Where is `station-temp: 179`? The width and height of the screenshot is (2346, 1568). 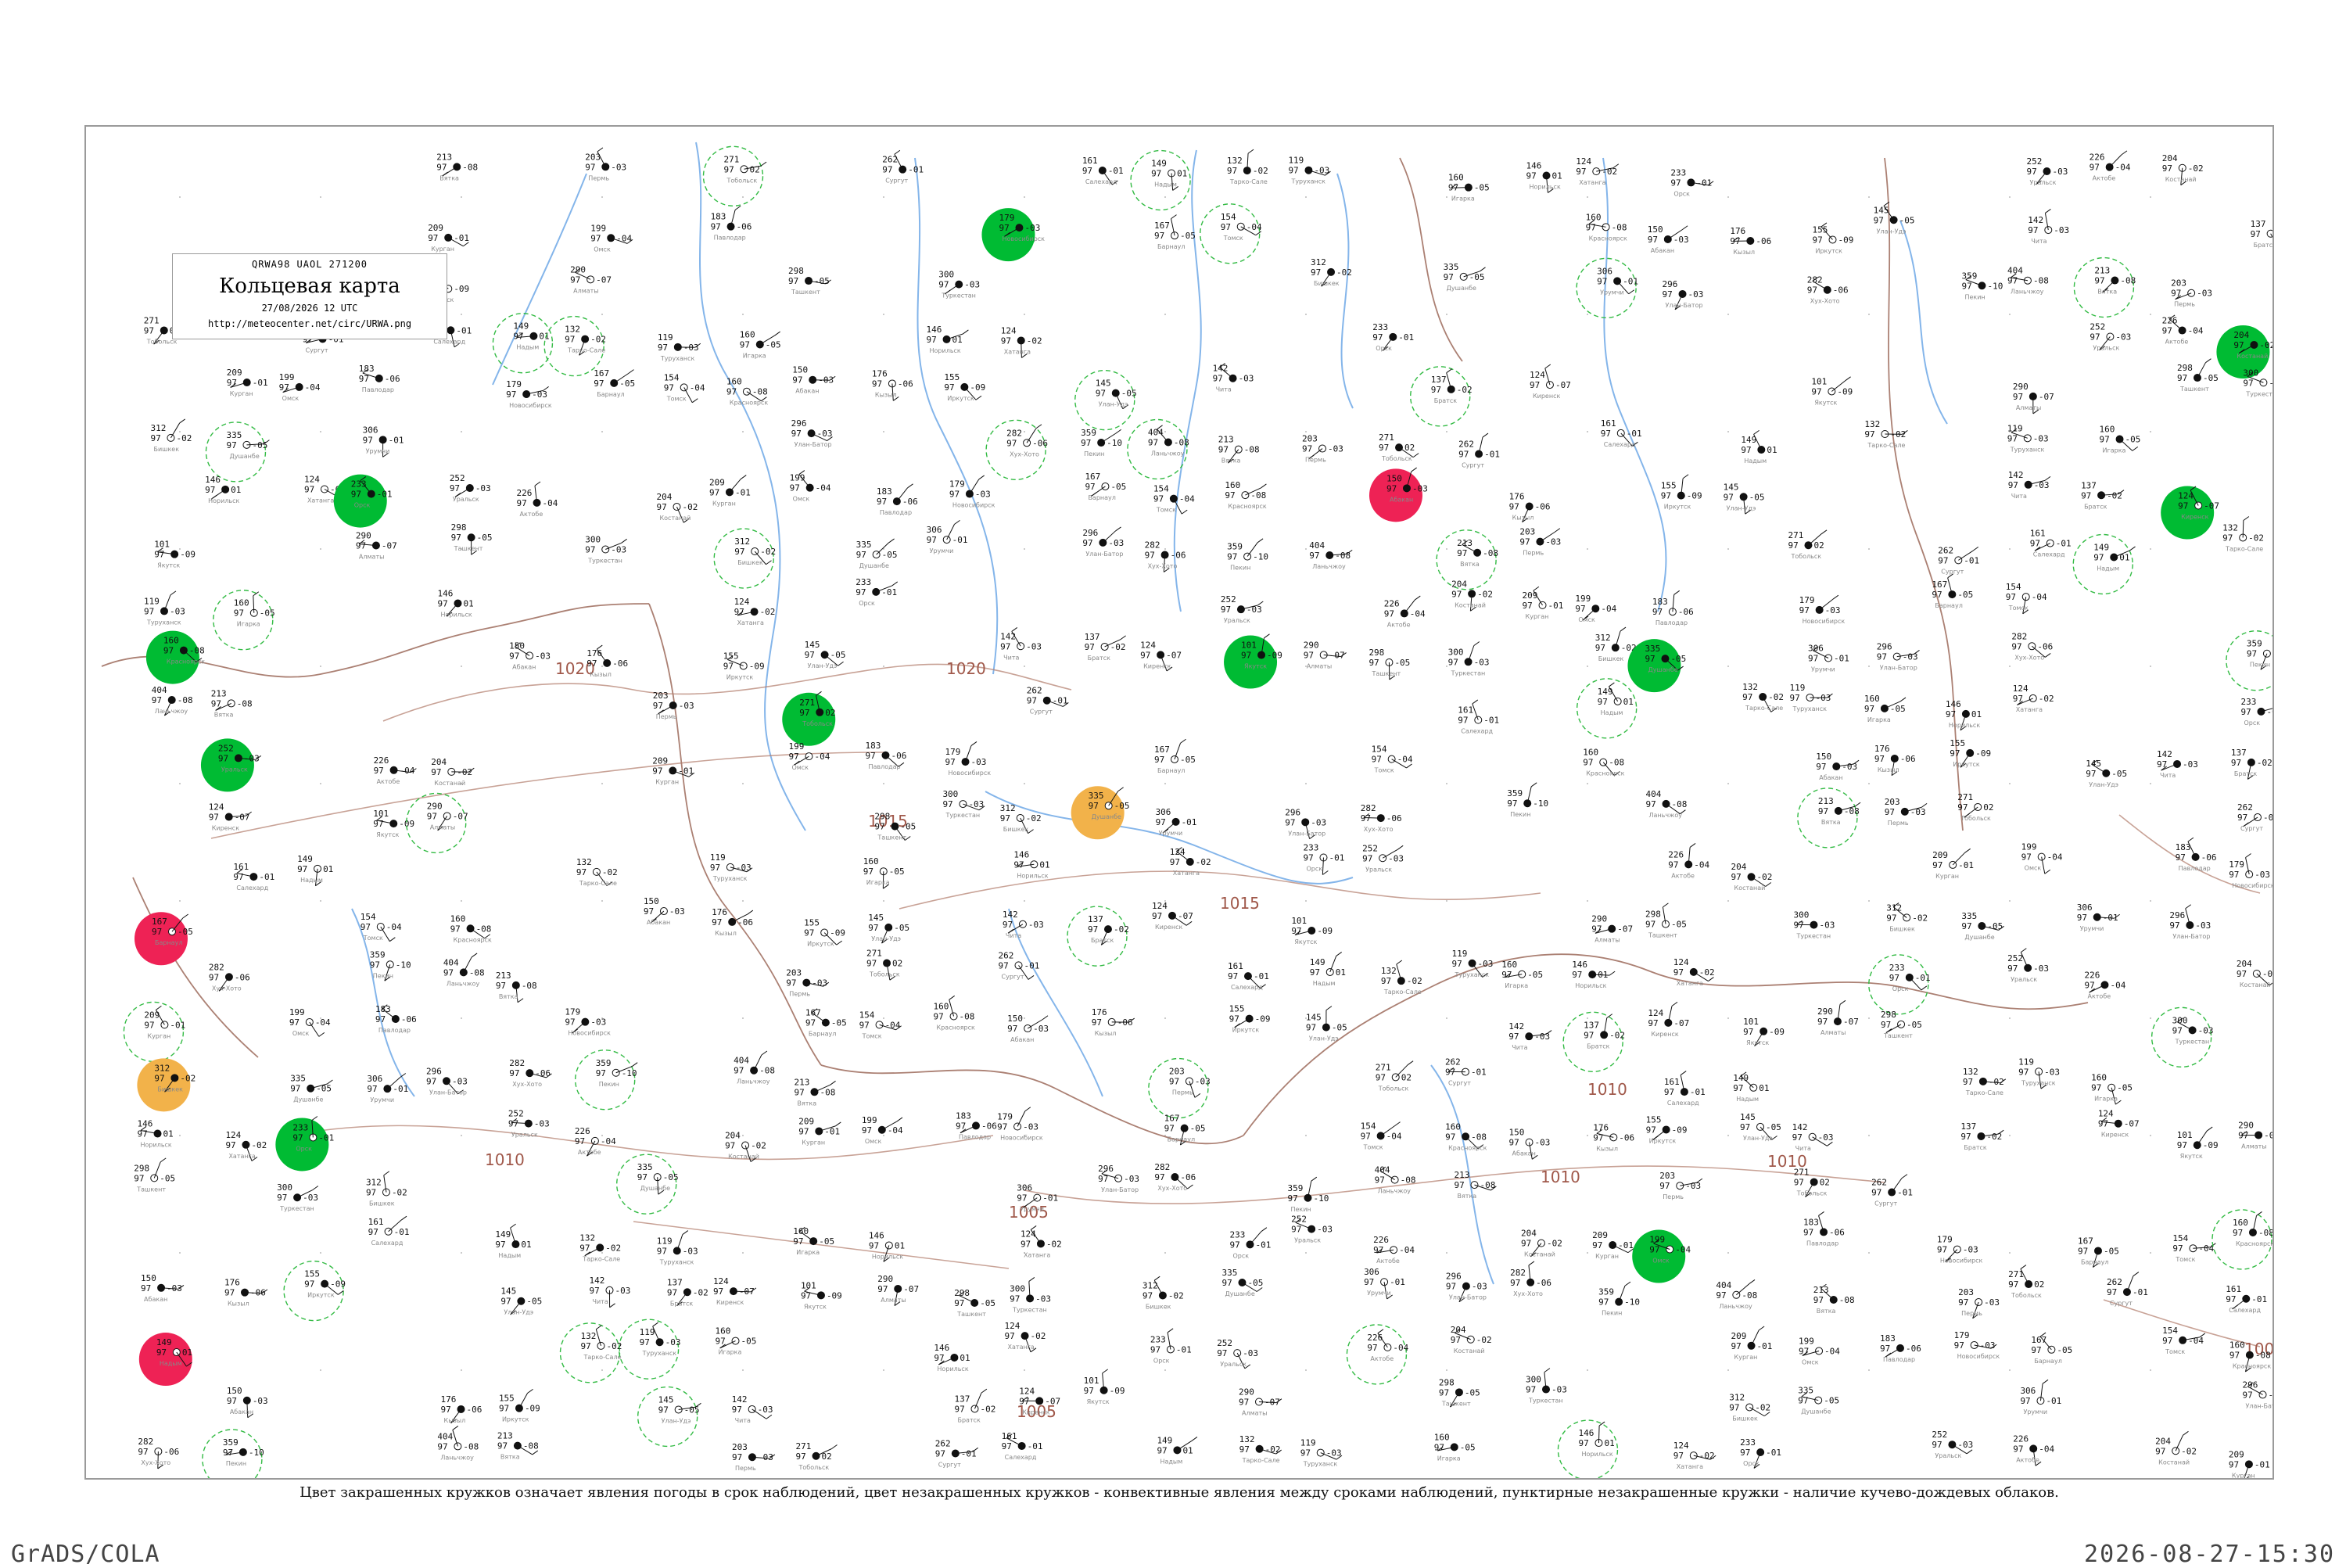 station-temp: 179 is located at coordinates (1945, 1240).